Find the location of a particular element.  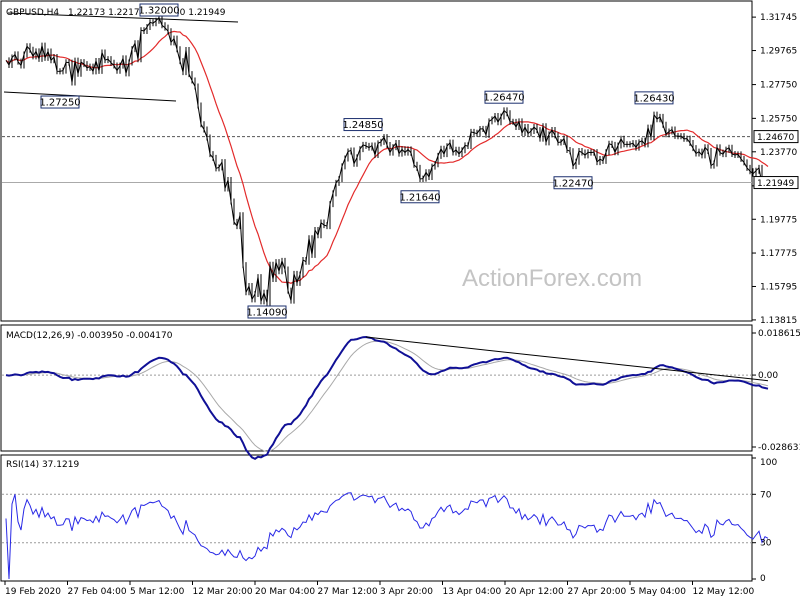

x-tick-label: 27 Apr 20:00 is located at coordinates (597, 592).